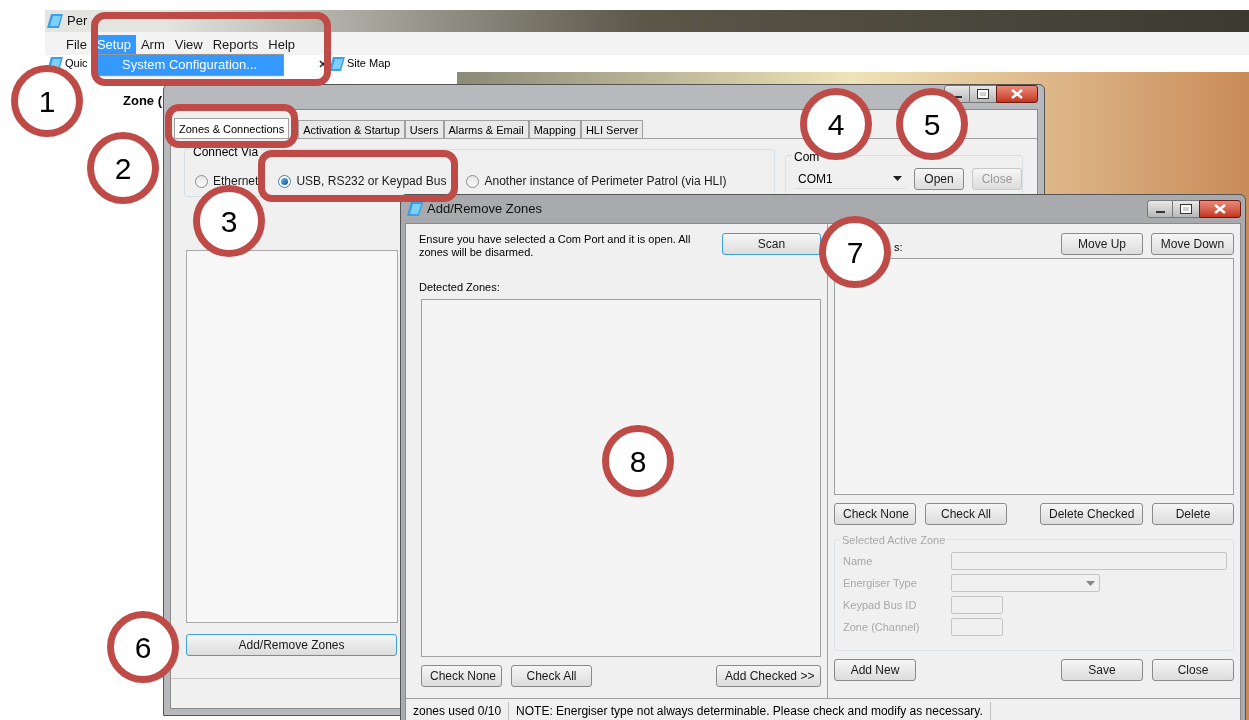 This screenshot has height=720, width=1249. Describe the element at coordinates (768, 675) in the screenshot. I see `button: Add Checked >>` at that location.